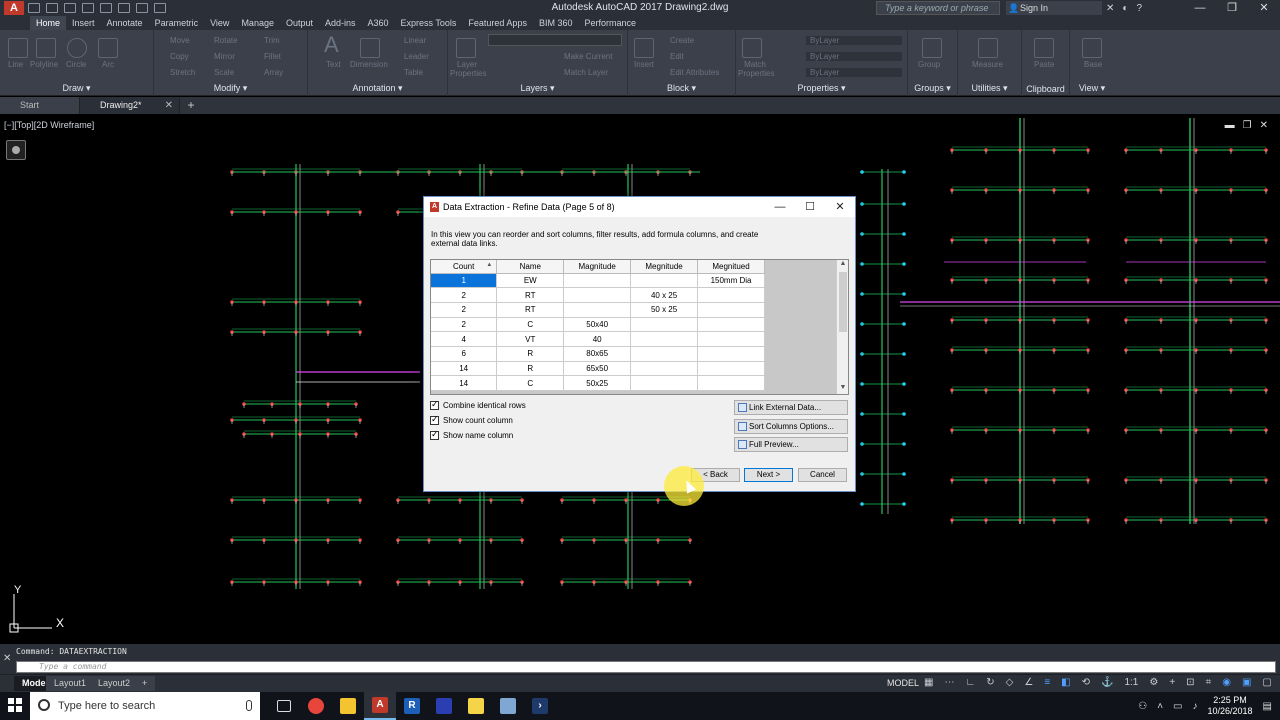  What do you see at coordinates (434, 419) in the screenshot?
I see `checkbox-checked-icon` at bounding box center [434, 419].